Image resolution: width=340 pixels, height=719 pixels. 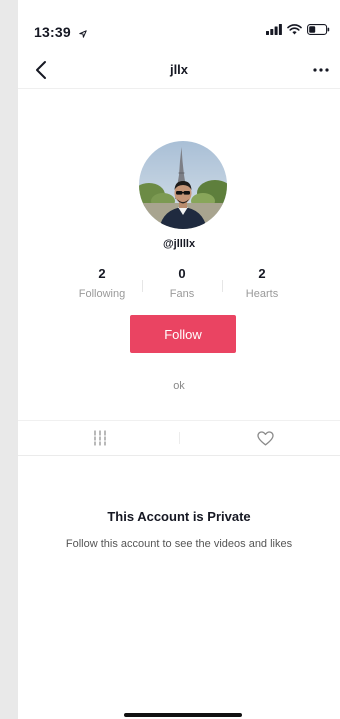 What do you see at coordinates (102, 273) in the screenshot?
I see `stat-following-value: 2` at bounding box center [102, 273].